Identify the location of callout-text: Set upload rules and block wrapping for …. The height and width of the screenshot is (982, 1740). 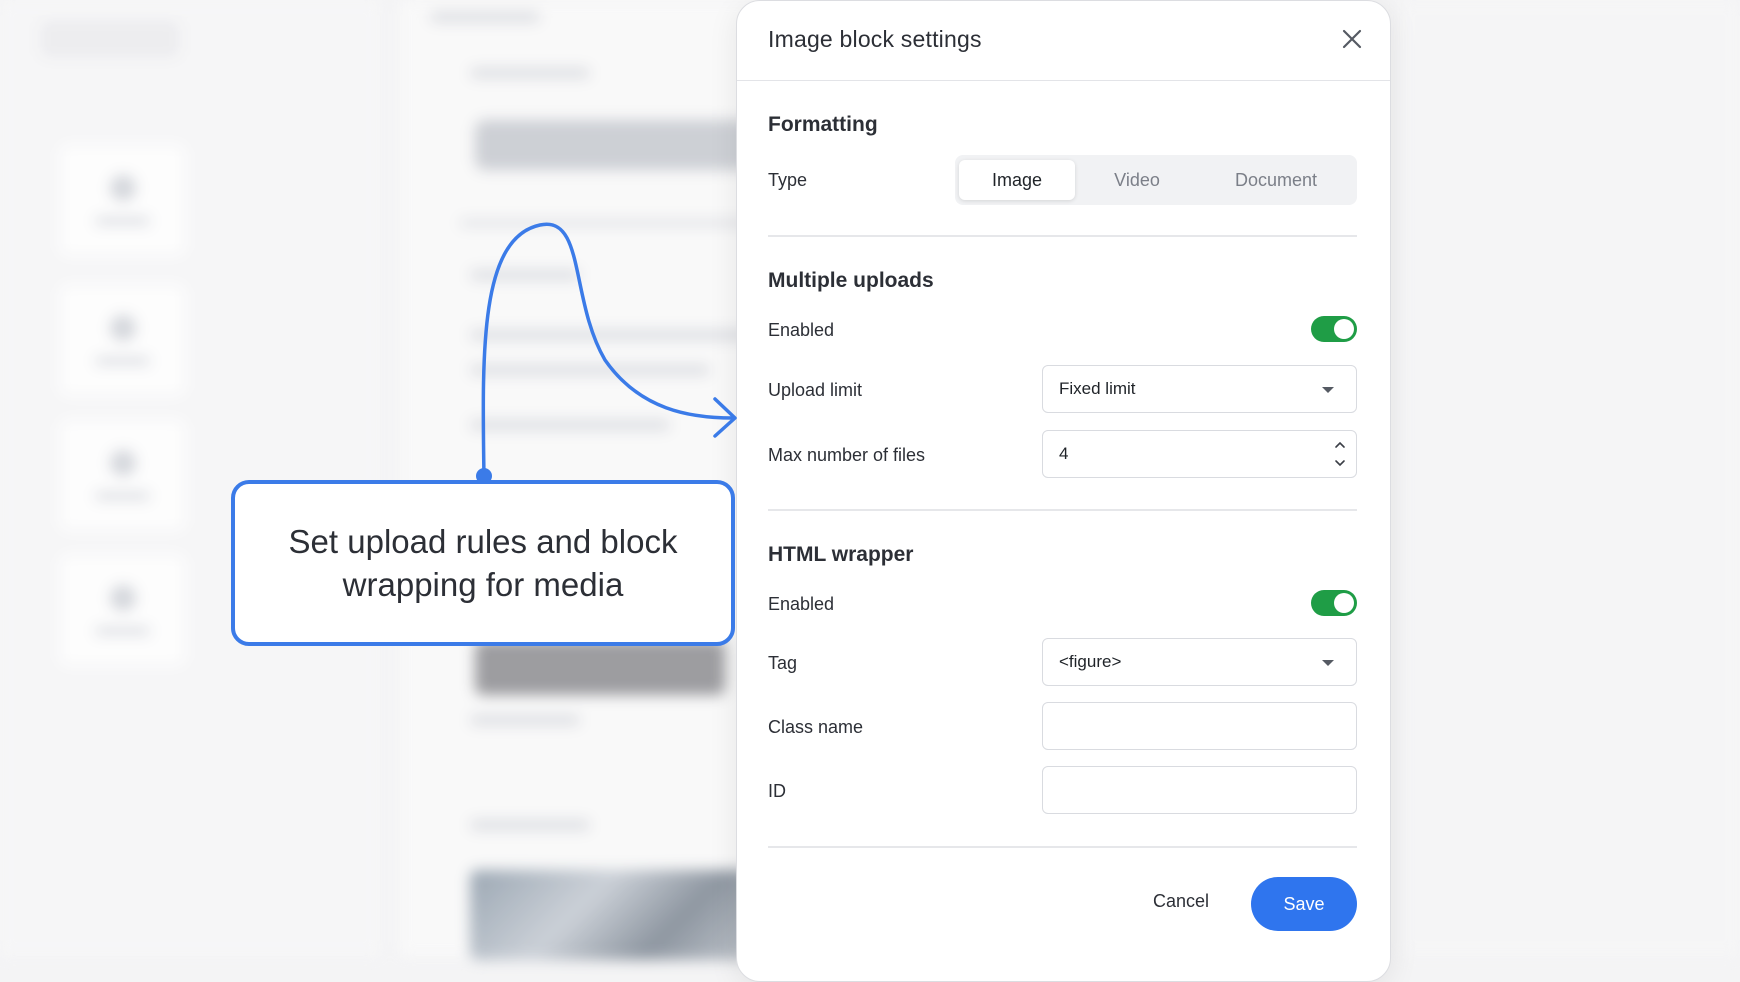
(483, 563).